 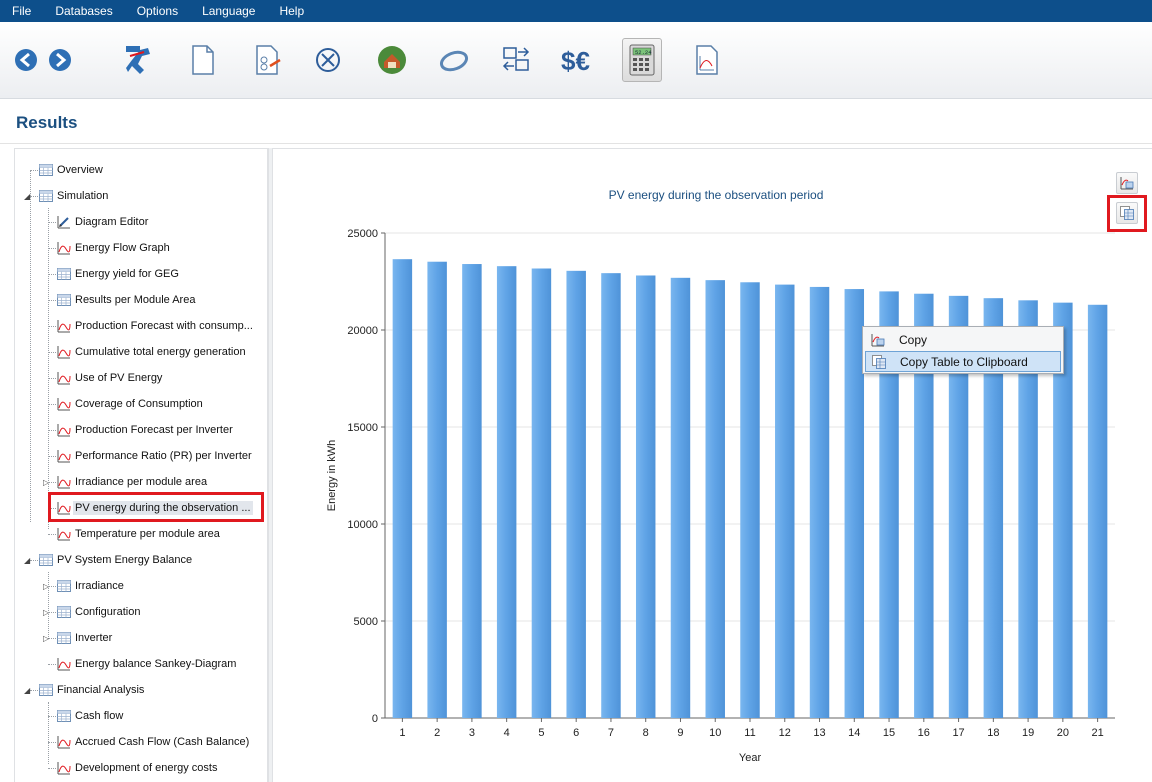 I want to click on tree-item-label: Temperature per module area, so click(x=147, y=534).